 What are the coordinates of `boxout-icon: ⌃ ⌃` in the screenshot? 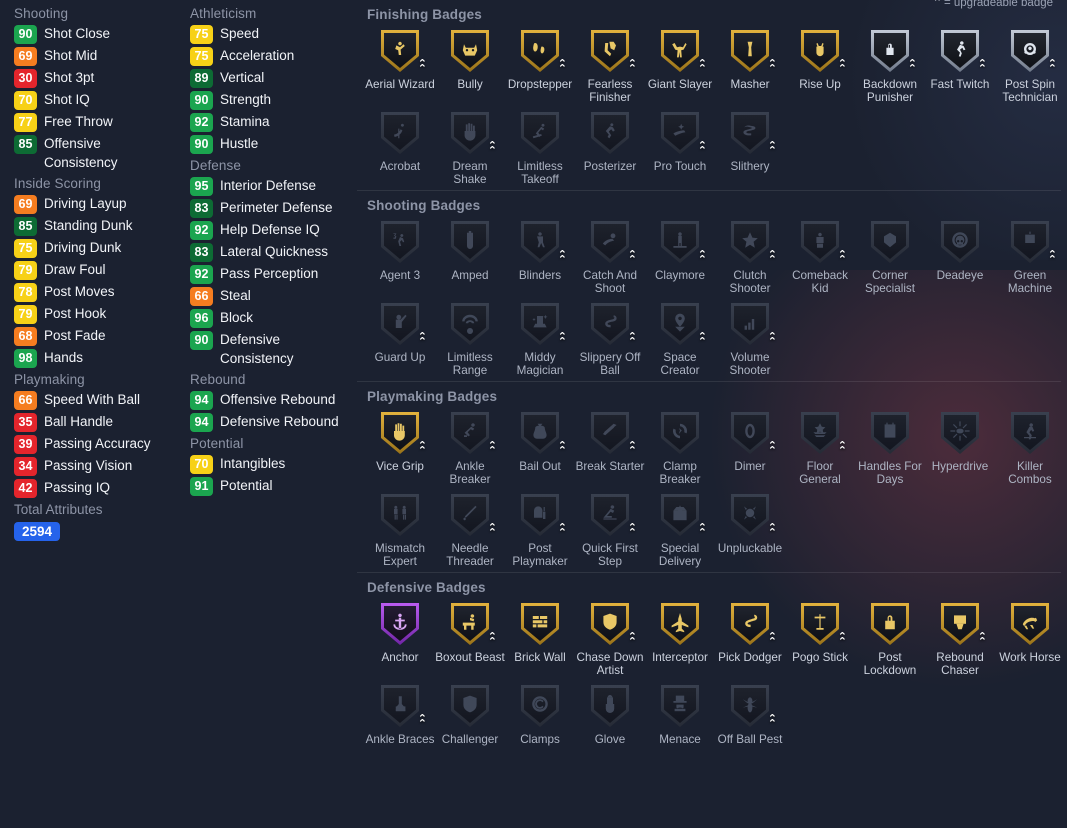 It's located at (472, 624).